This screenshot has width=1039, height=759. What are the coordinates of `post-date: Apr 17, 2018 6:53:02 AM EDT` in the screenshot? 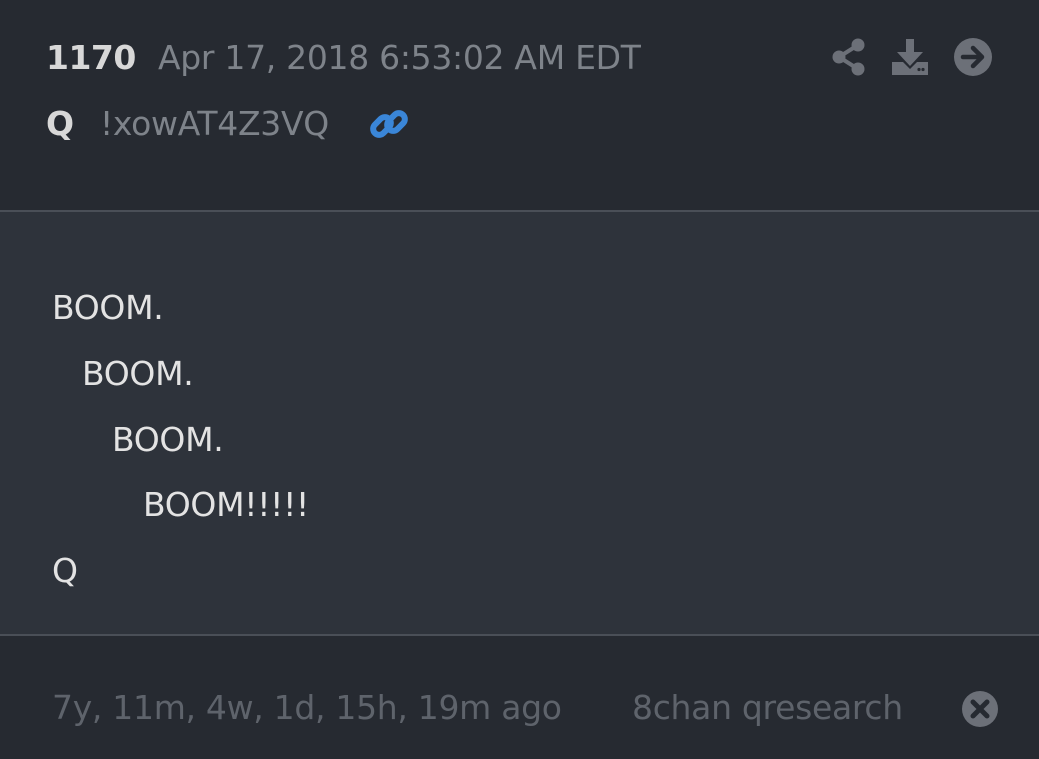 It's located at (399, 57).